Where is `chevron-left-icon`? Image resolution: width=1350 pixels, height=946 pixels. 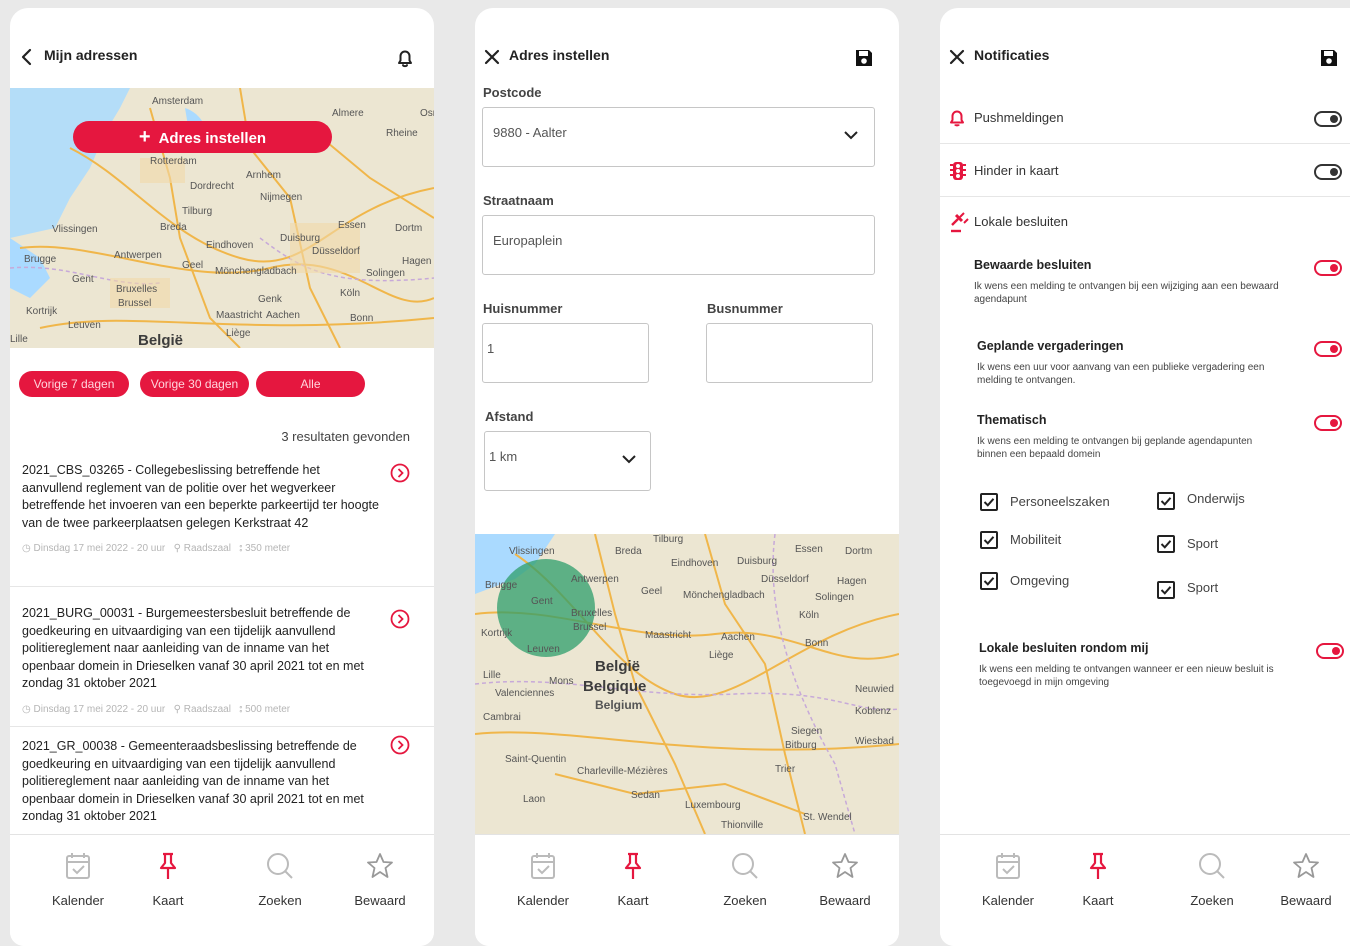 chevron-left-icon is located at coordinates (27, 57).